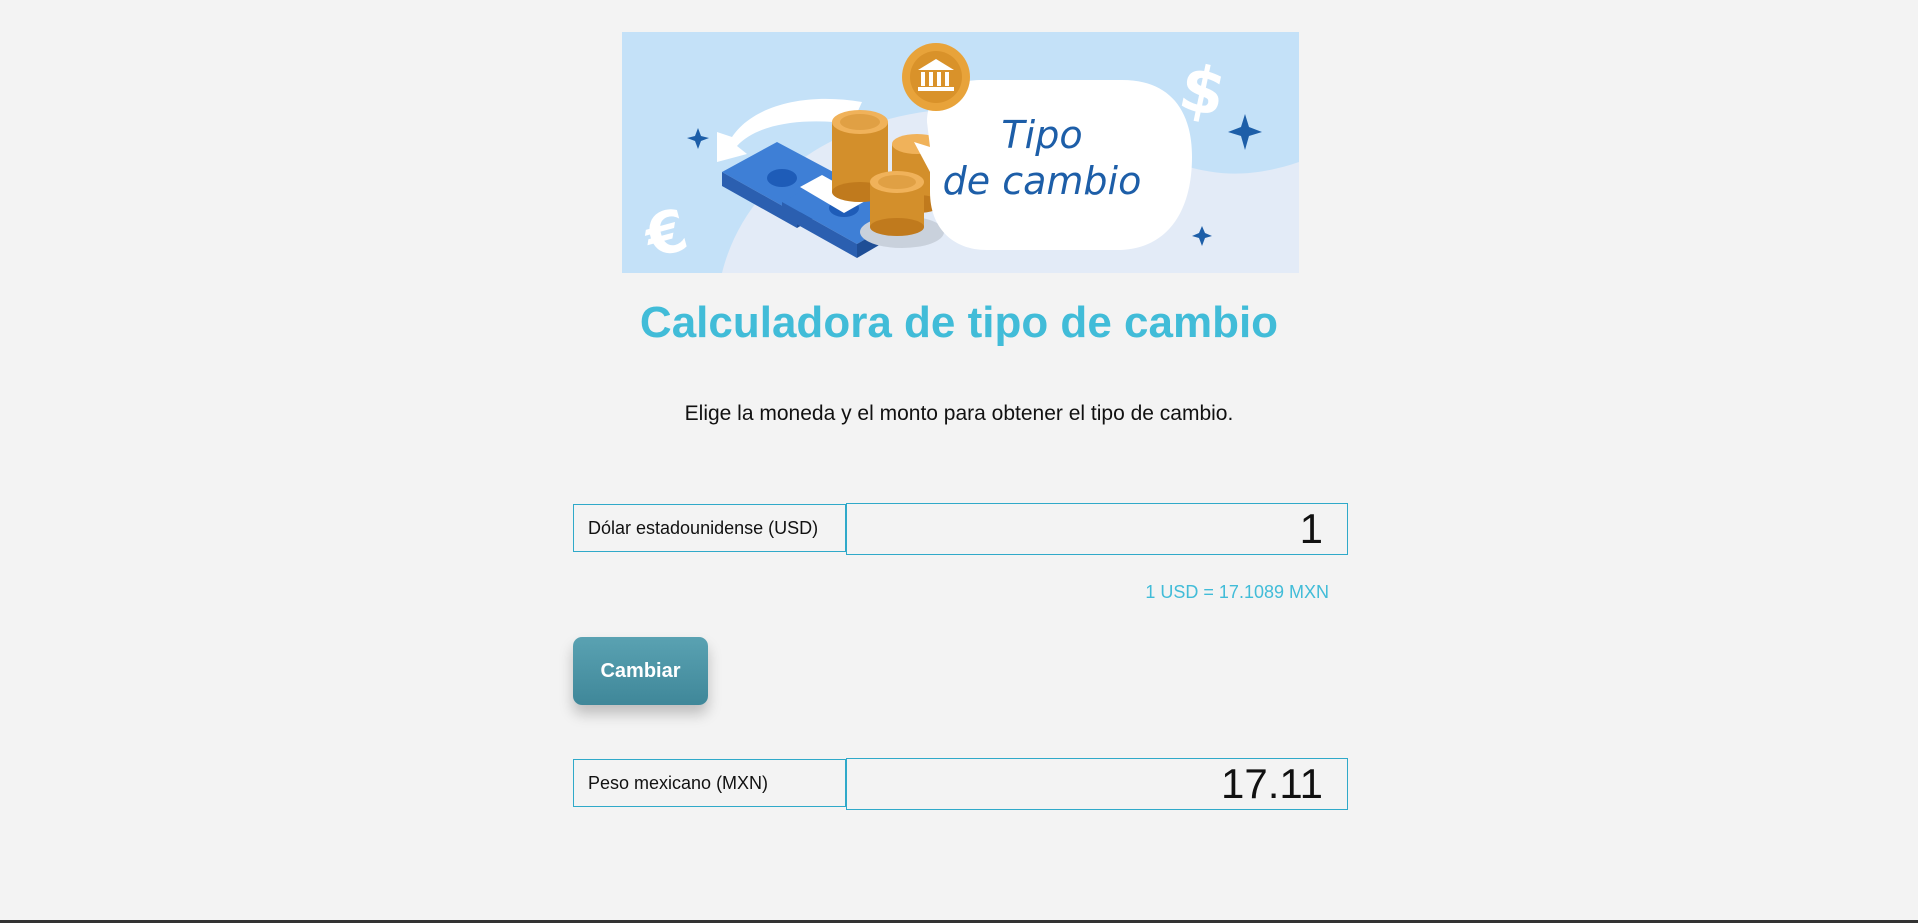 This screenshot has height=923, width=1918. Describe the element at coordinates (1097, 784) in the screenshot. I see `target-amount-output: 17.11` at that location.